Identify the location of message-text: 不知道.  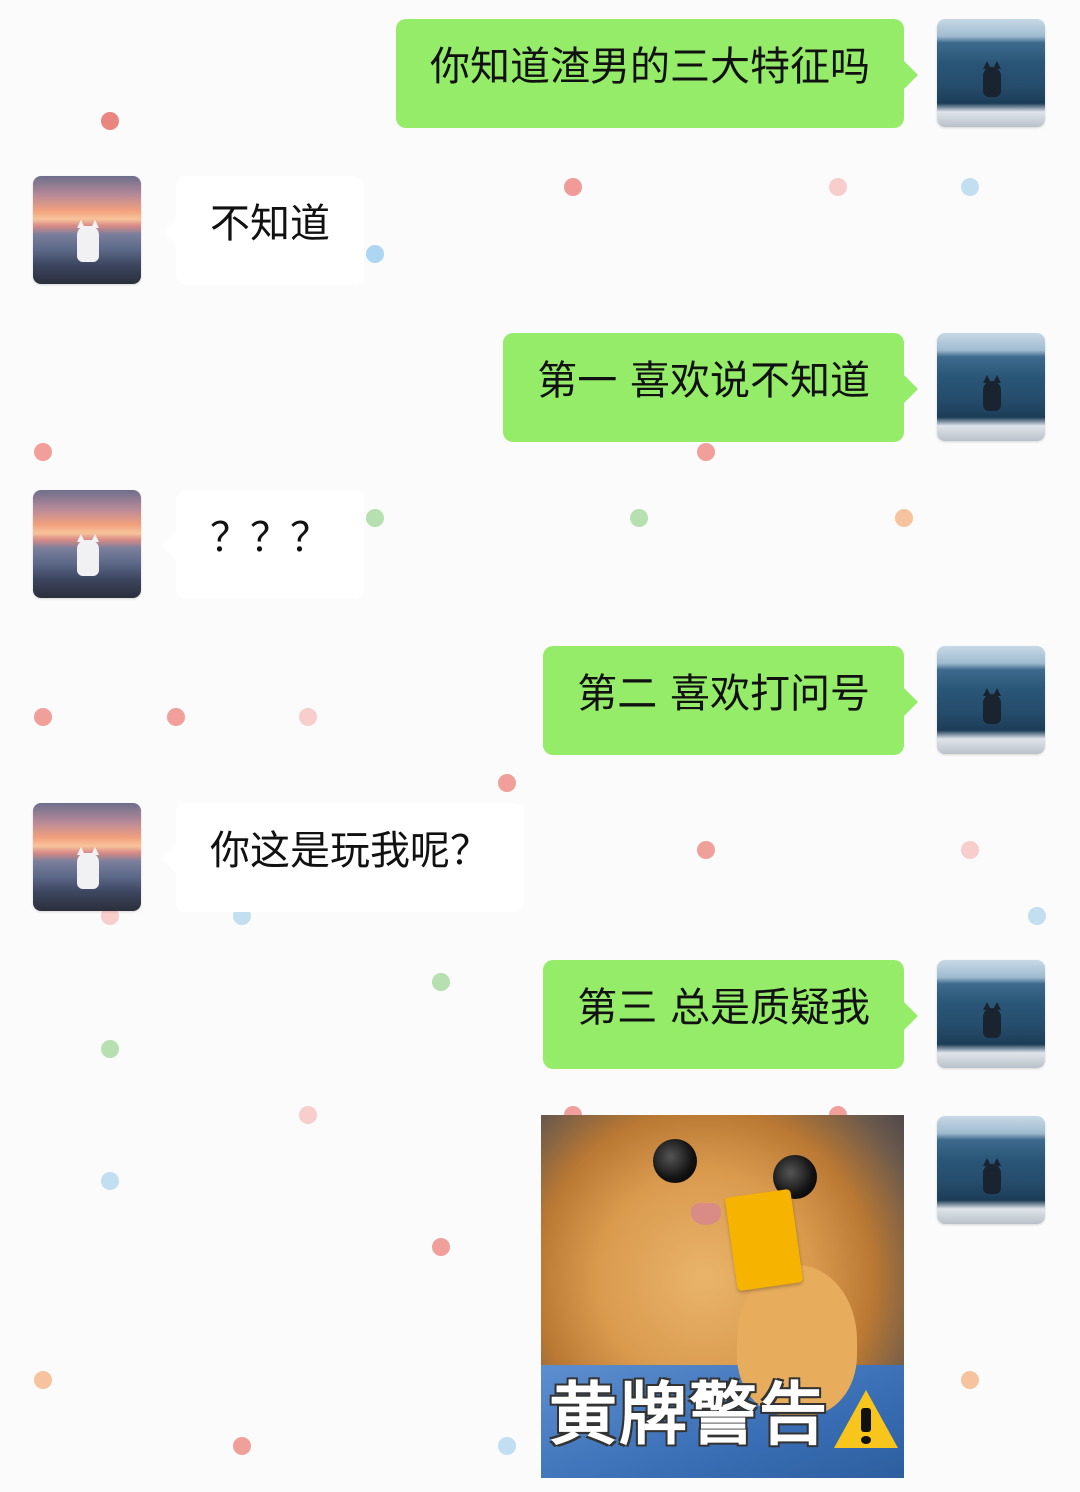
(270, 224).